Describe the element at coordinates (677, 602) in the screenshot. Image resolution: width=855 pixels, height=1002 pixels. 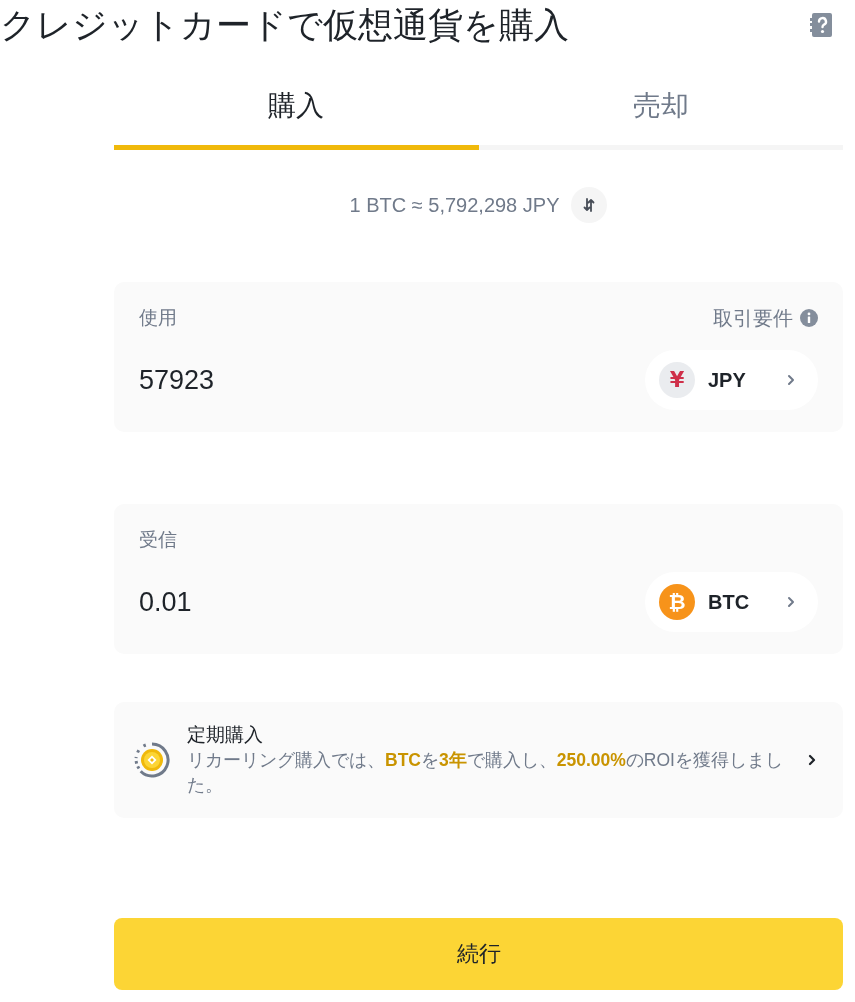
I see `bitcoin-icon: ₿` at that location.